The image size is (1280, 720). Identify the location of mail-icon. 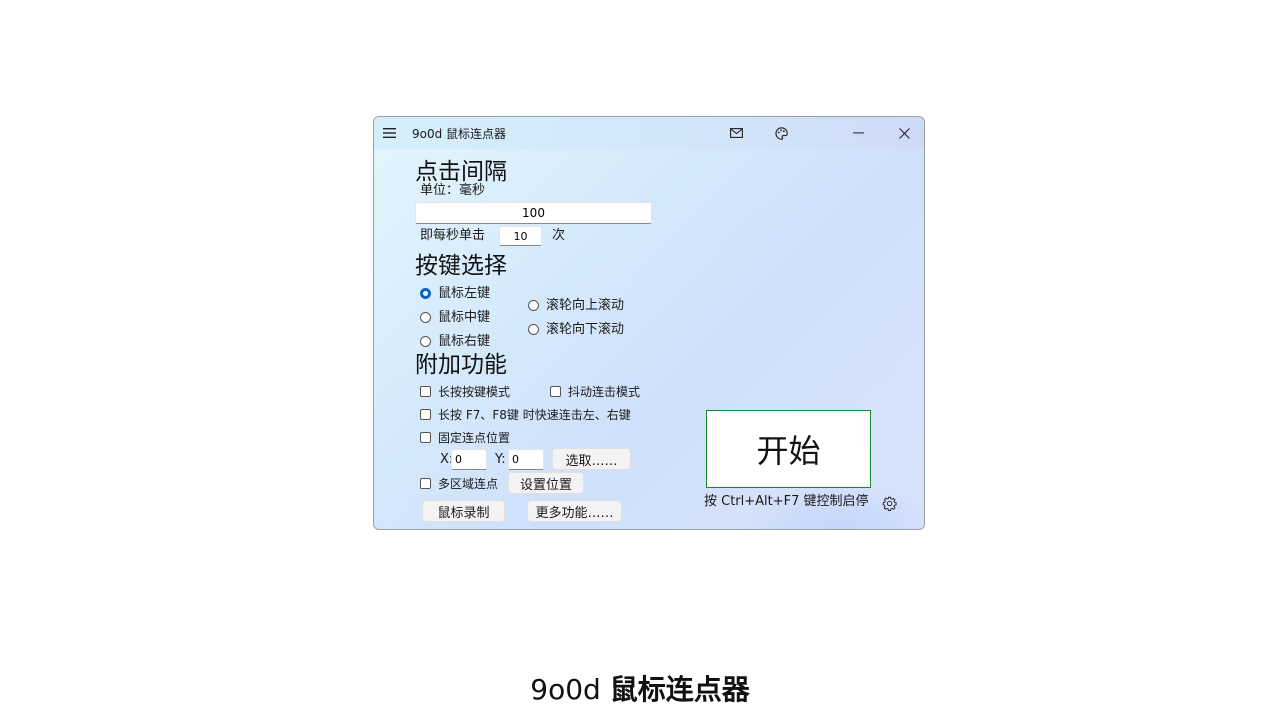
(736, 133).